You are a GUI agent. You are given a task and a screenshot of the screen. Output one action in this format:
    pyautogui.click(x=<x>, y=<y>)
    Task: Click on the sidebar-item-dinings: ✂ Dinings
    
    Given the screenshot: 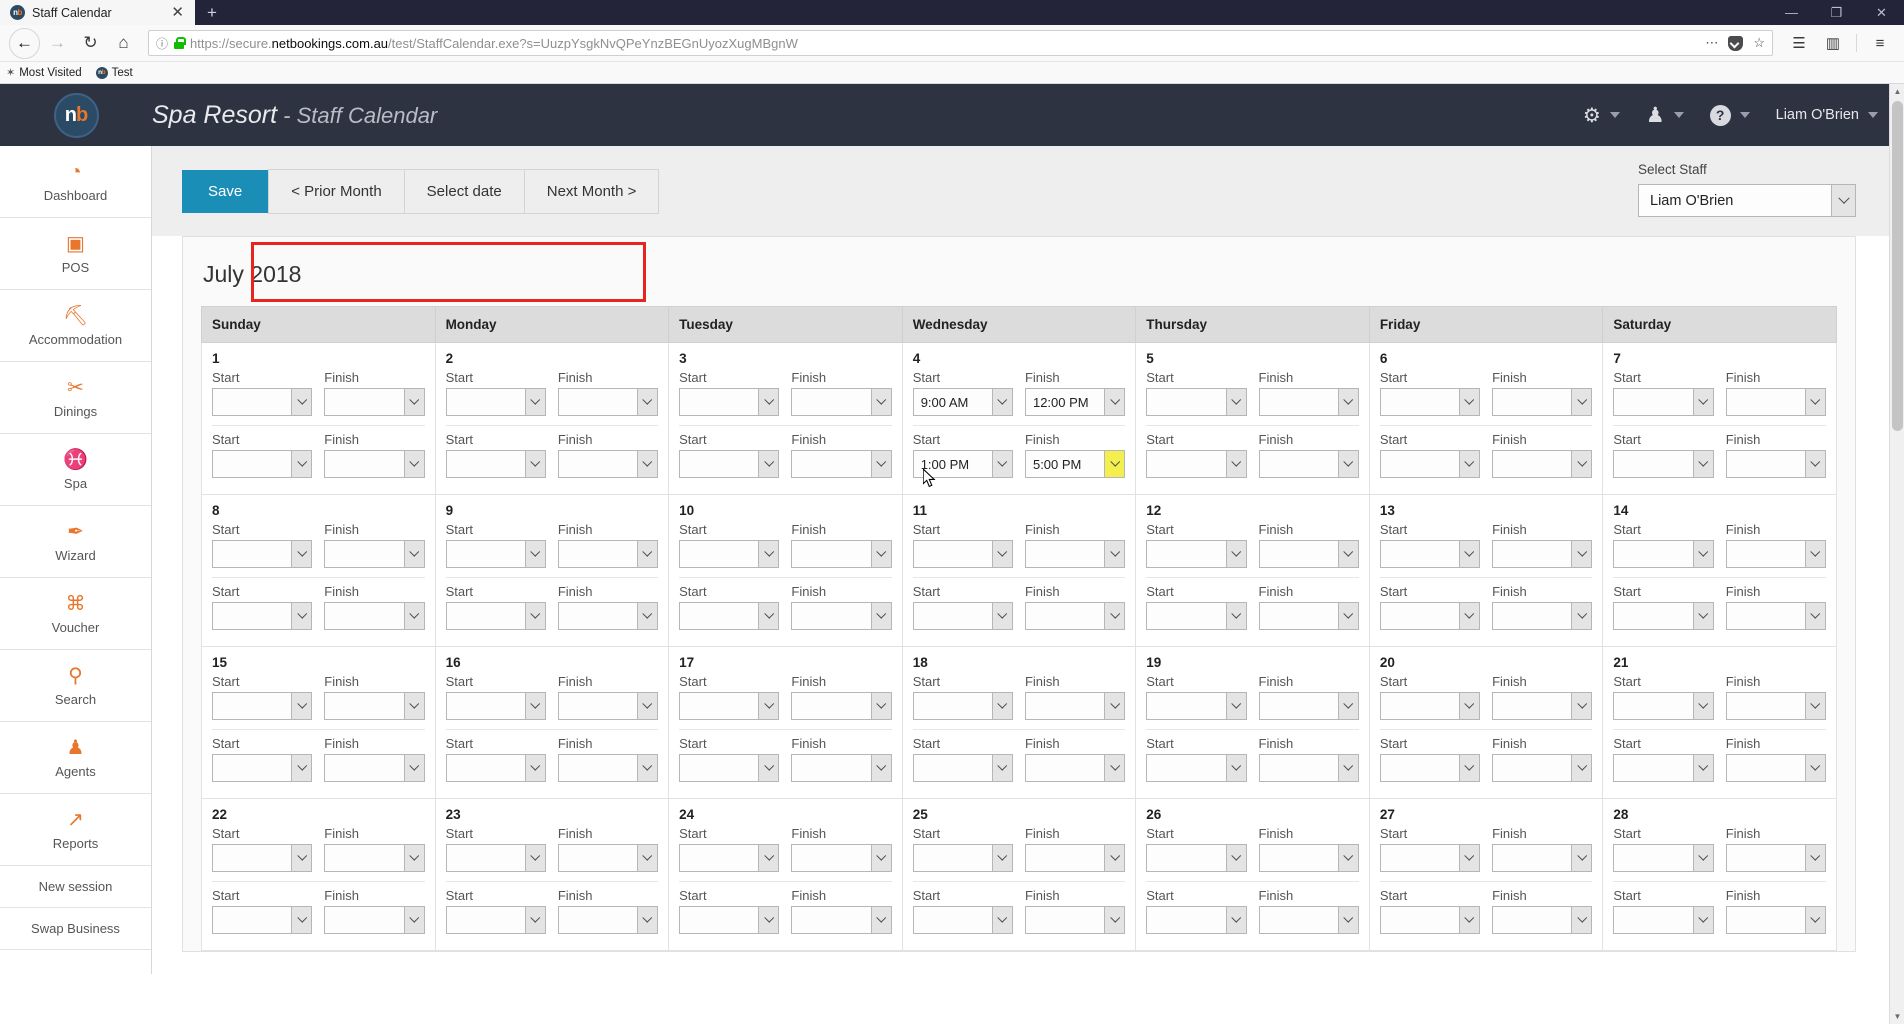 What is the action you would take?
    pyautogui.click(x=75, y=398)
    